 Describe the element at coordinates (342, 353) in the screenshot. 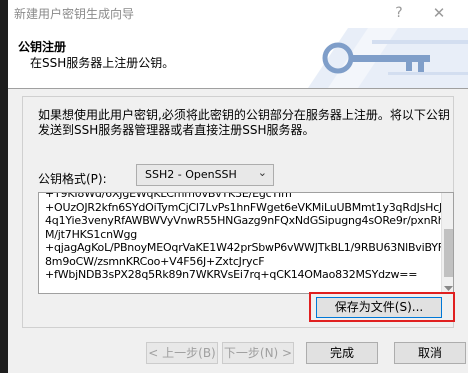

I see `finish-button: 完成` at that location.